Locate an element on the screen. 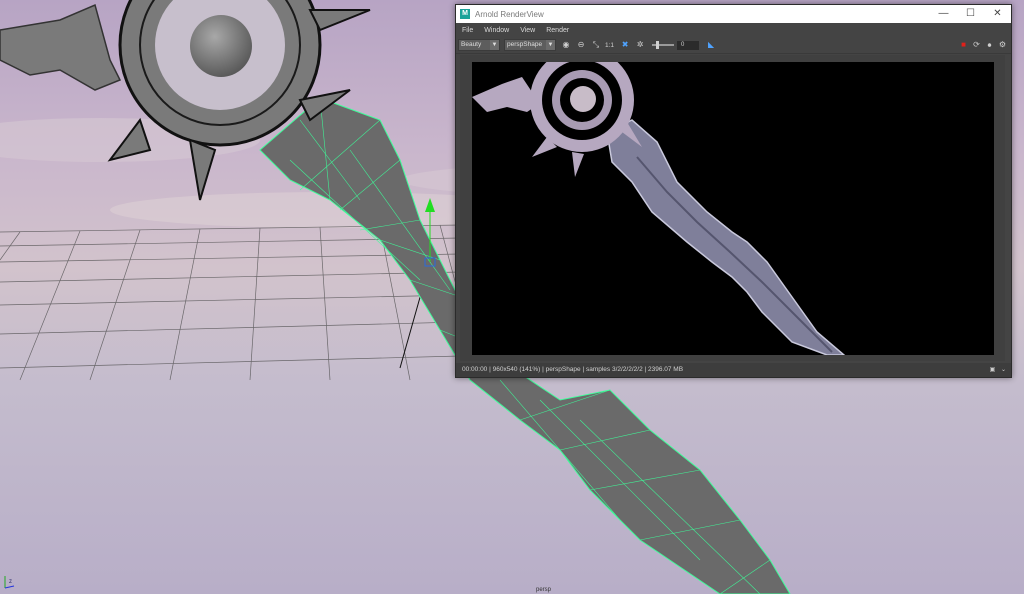 The image size is (1024, 594). crop-icon: ✖ is located at coordinates (625, 45).